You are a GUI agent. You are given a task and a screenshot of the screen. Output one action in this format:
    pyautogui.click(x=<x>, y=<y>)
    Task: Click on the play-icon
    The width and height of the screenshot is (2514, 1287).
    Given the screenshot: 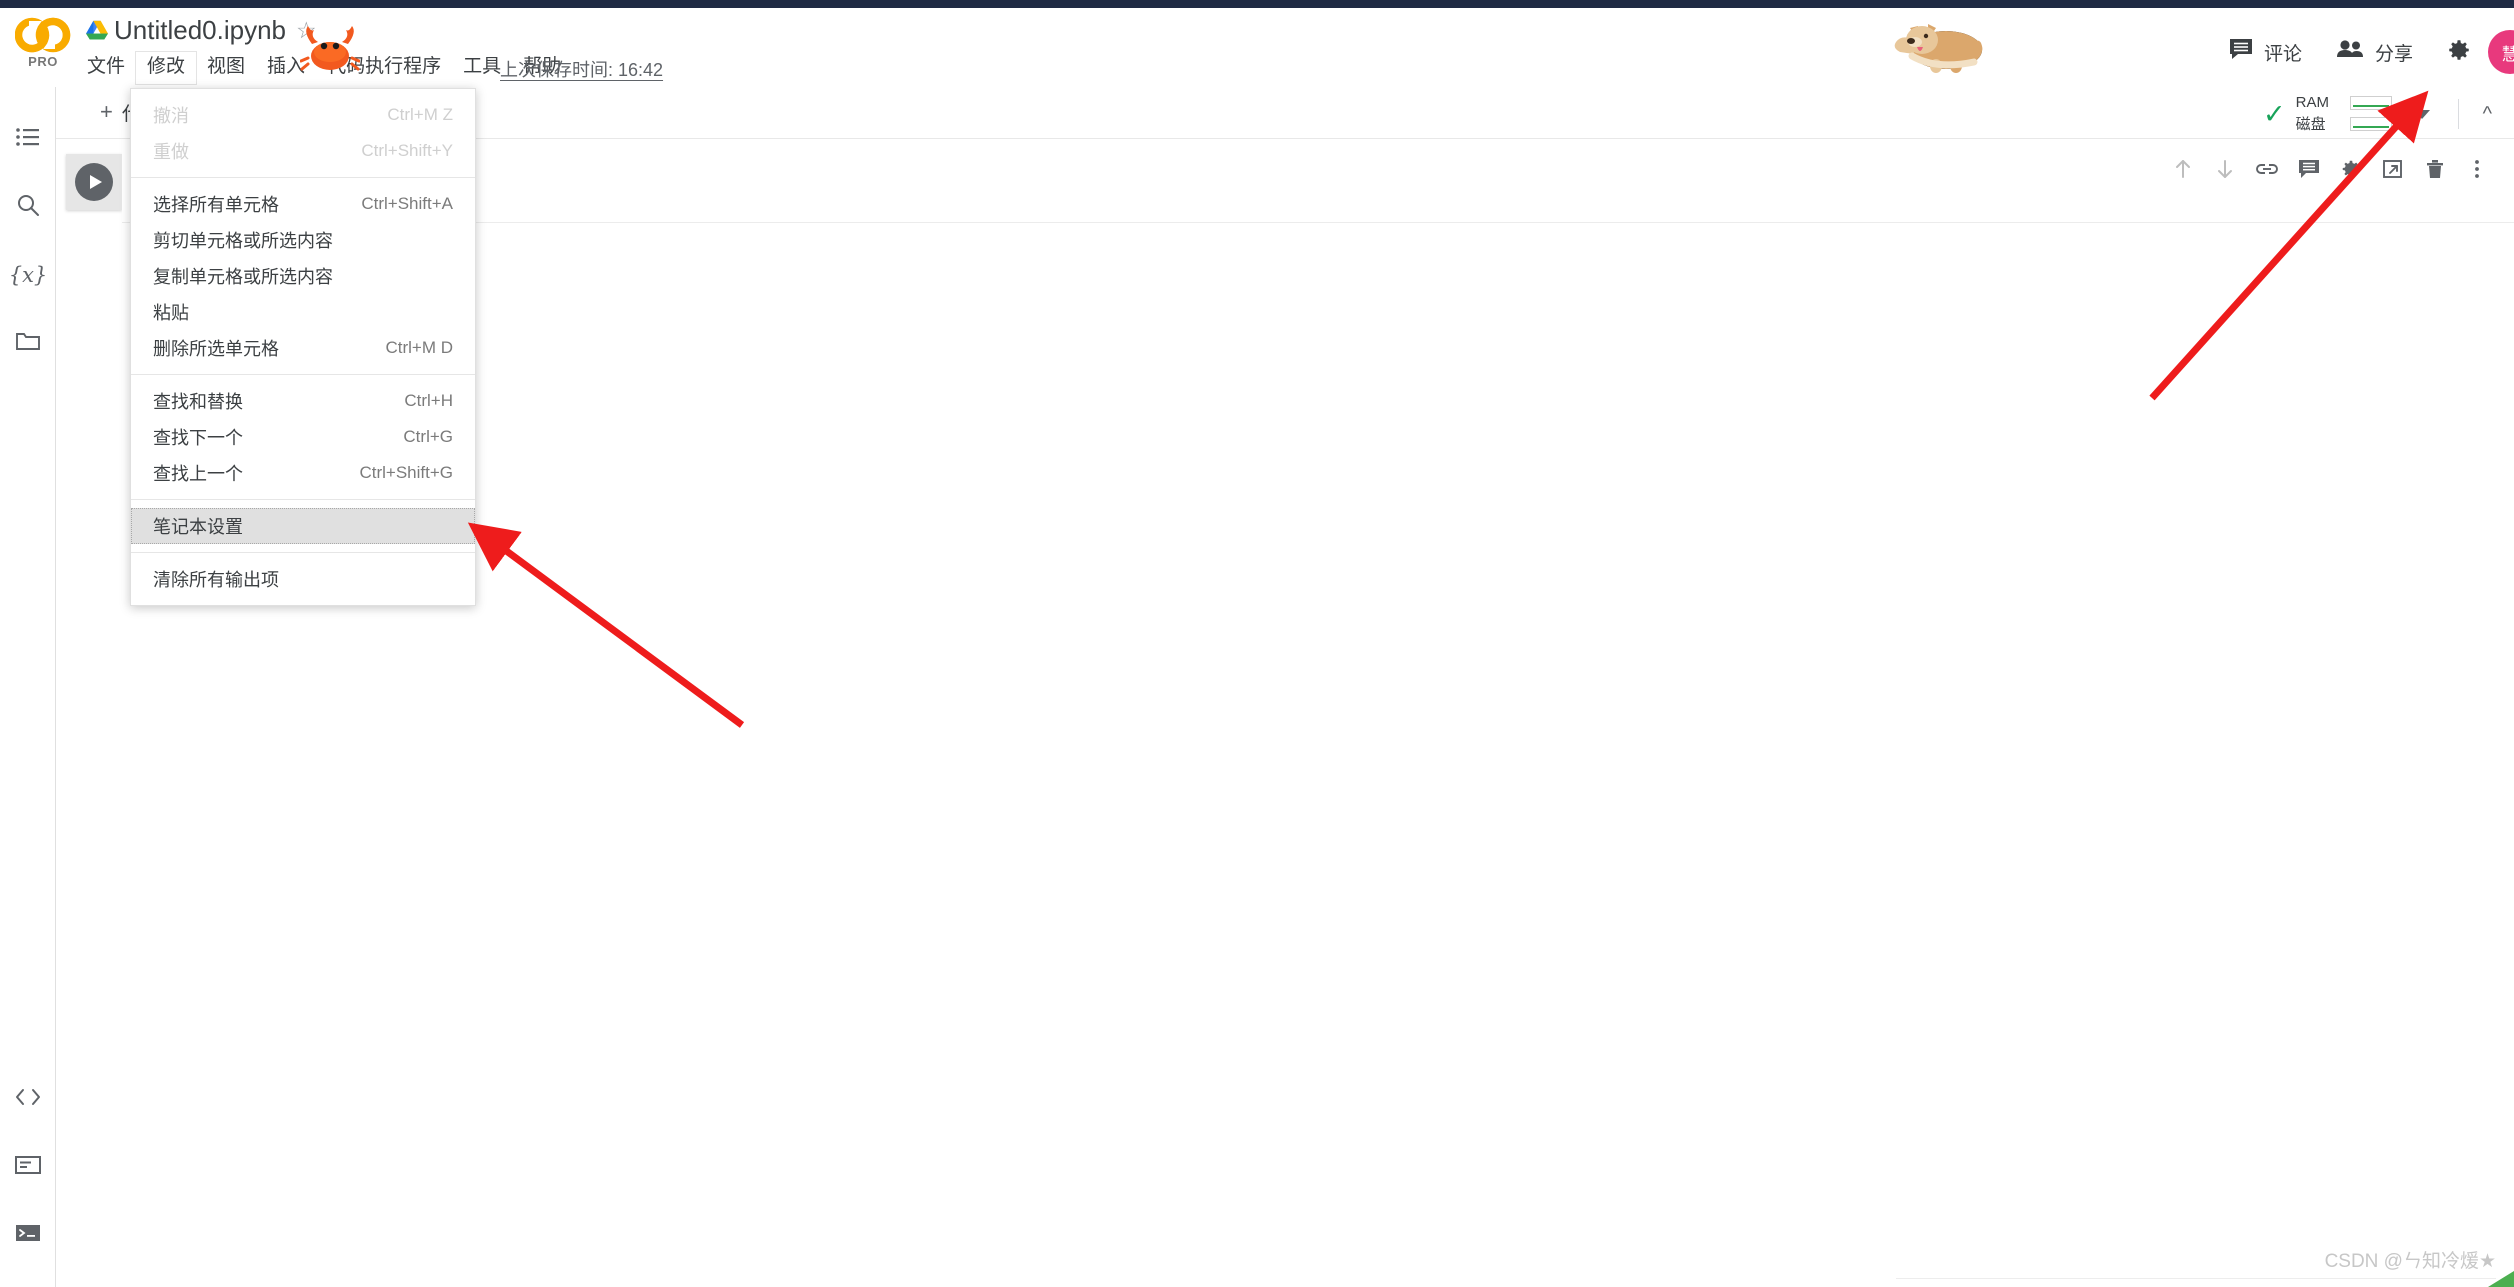 What is the action you would take?
    pyautogui.click(x=94, y=182)
    